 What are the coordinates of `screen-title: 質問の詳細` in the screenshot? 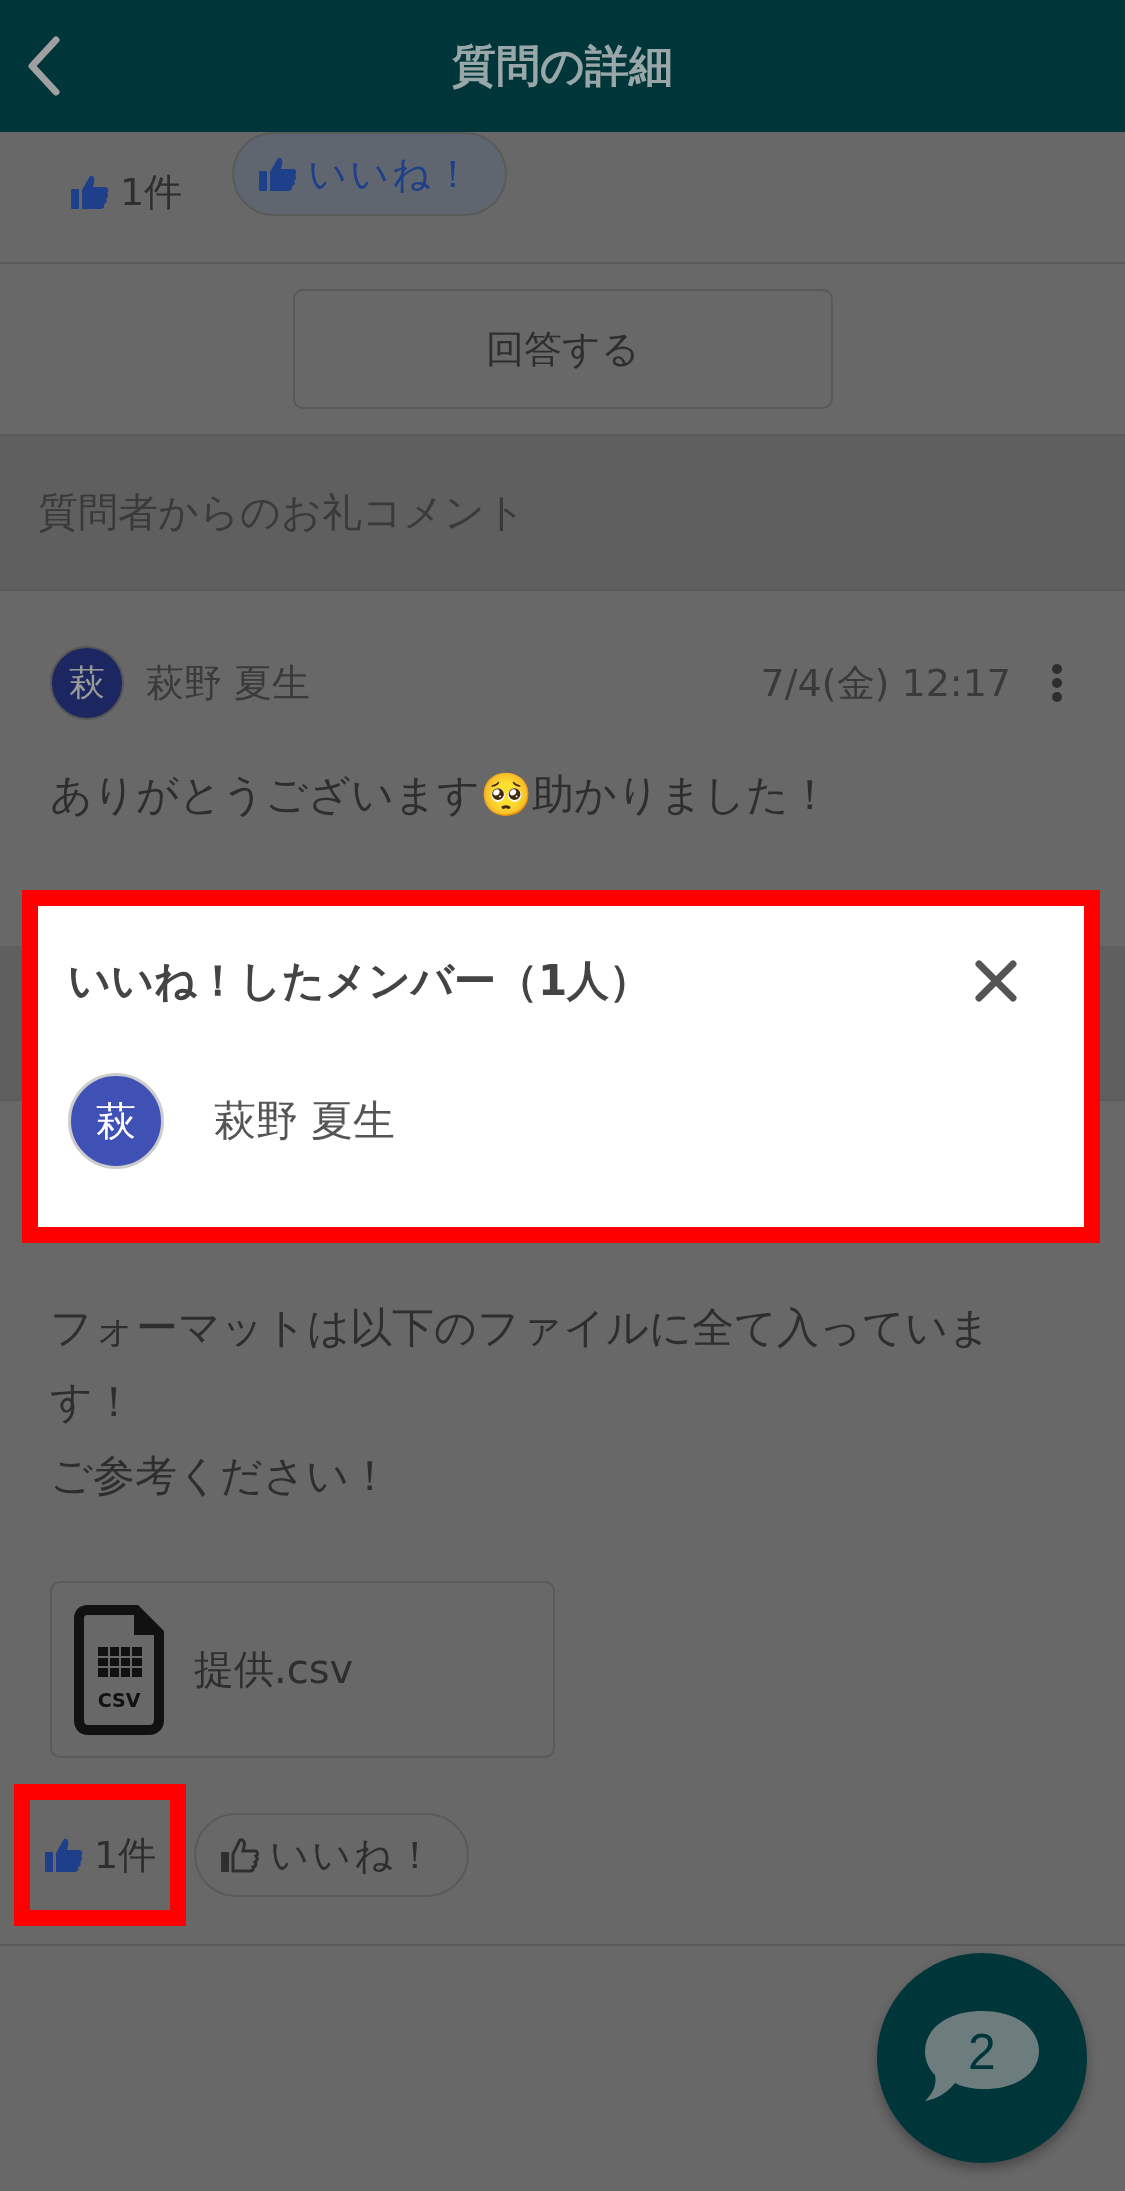 It's located at (562, 65).